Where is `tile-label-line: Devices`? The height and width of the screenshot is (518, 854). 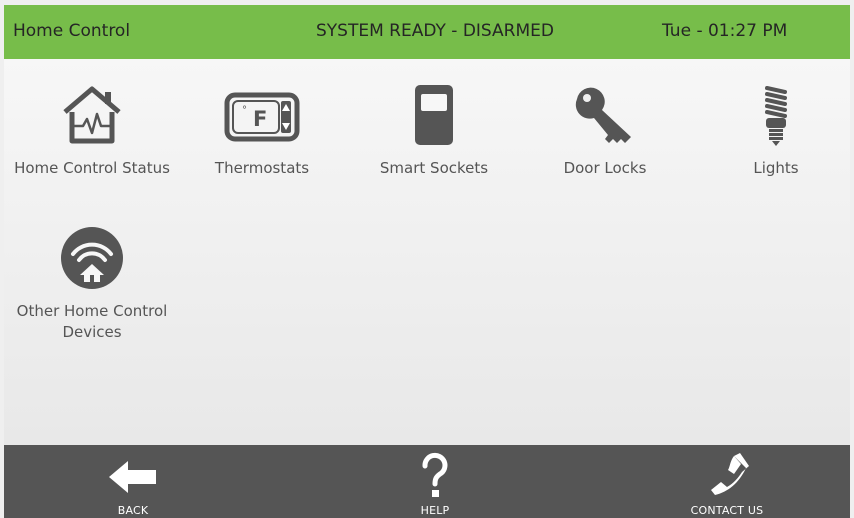 tile-label-line: Devices is located at coordinates (92, 332).